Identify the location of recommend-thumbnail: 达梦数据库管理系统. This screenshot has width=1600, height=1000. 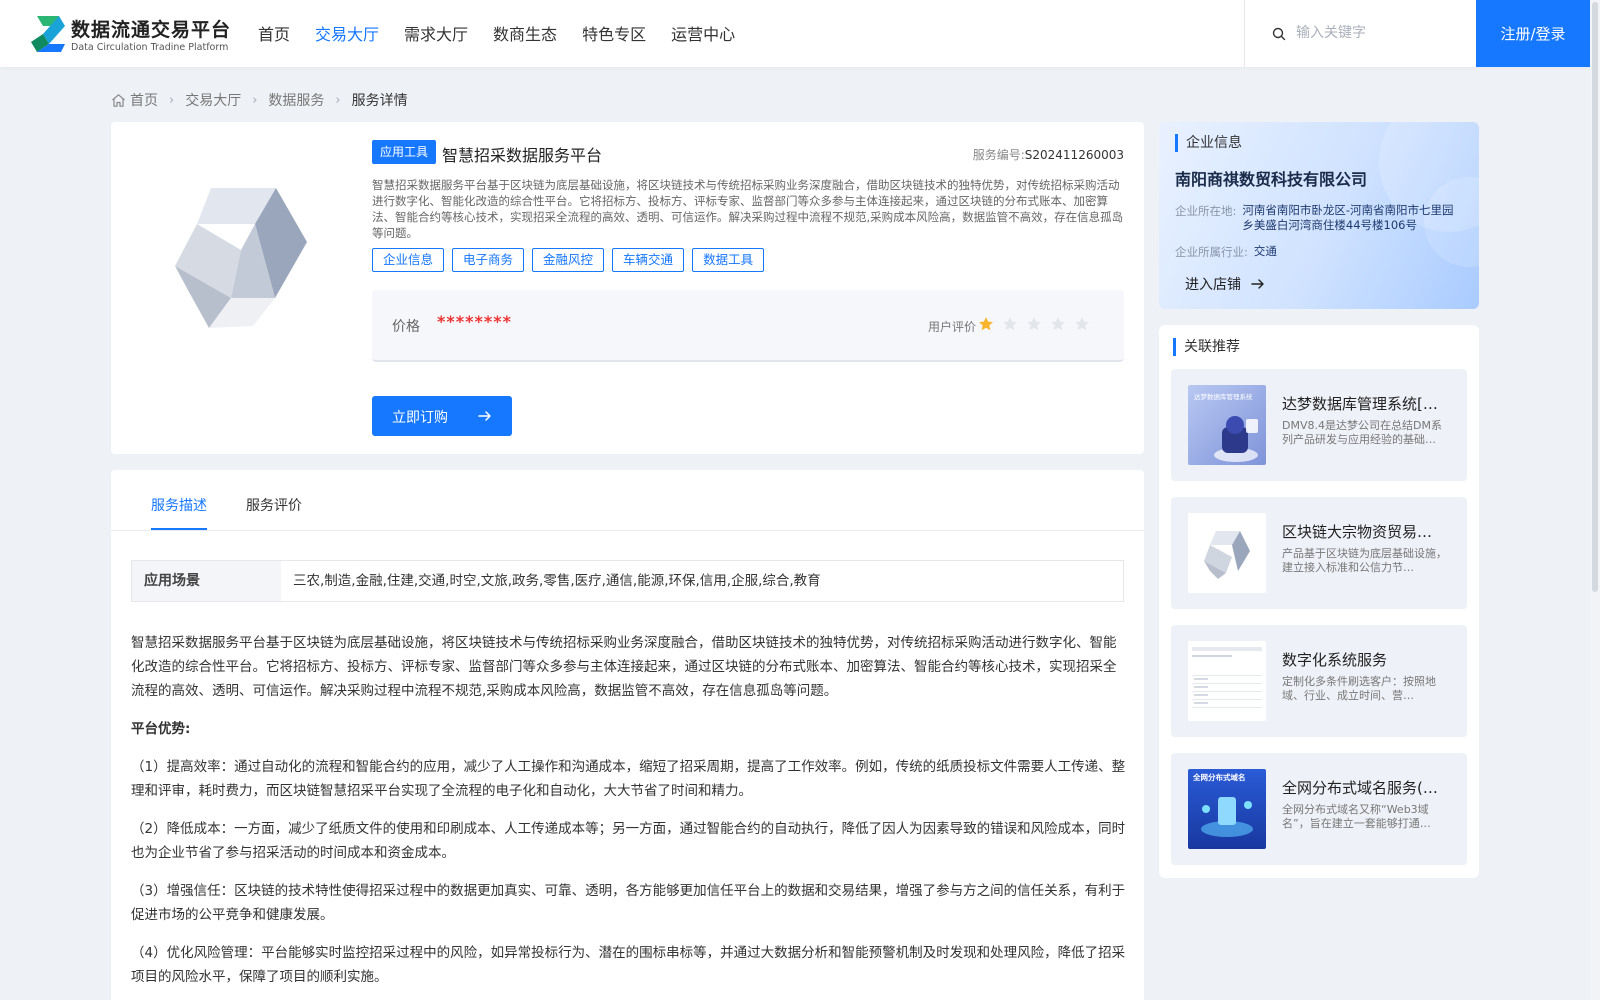
(1227, 425).